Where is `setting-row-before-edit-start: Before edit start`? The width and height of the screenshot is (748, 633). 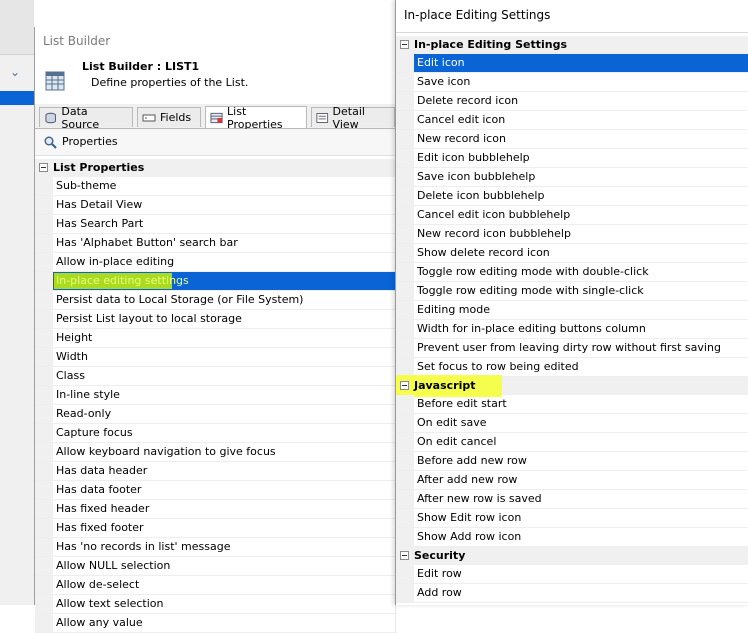
setting-row-before-edit-start: Before edit start is located at coordinates (572, 404).